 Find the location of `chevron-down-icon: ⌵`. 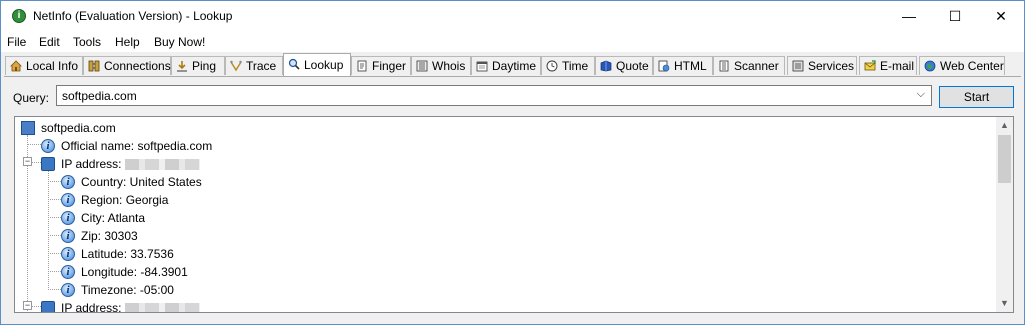

chevron-down-icon: ⌵ is located at coordinates (921, 94).